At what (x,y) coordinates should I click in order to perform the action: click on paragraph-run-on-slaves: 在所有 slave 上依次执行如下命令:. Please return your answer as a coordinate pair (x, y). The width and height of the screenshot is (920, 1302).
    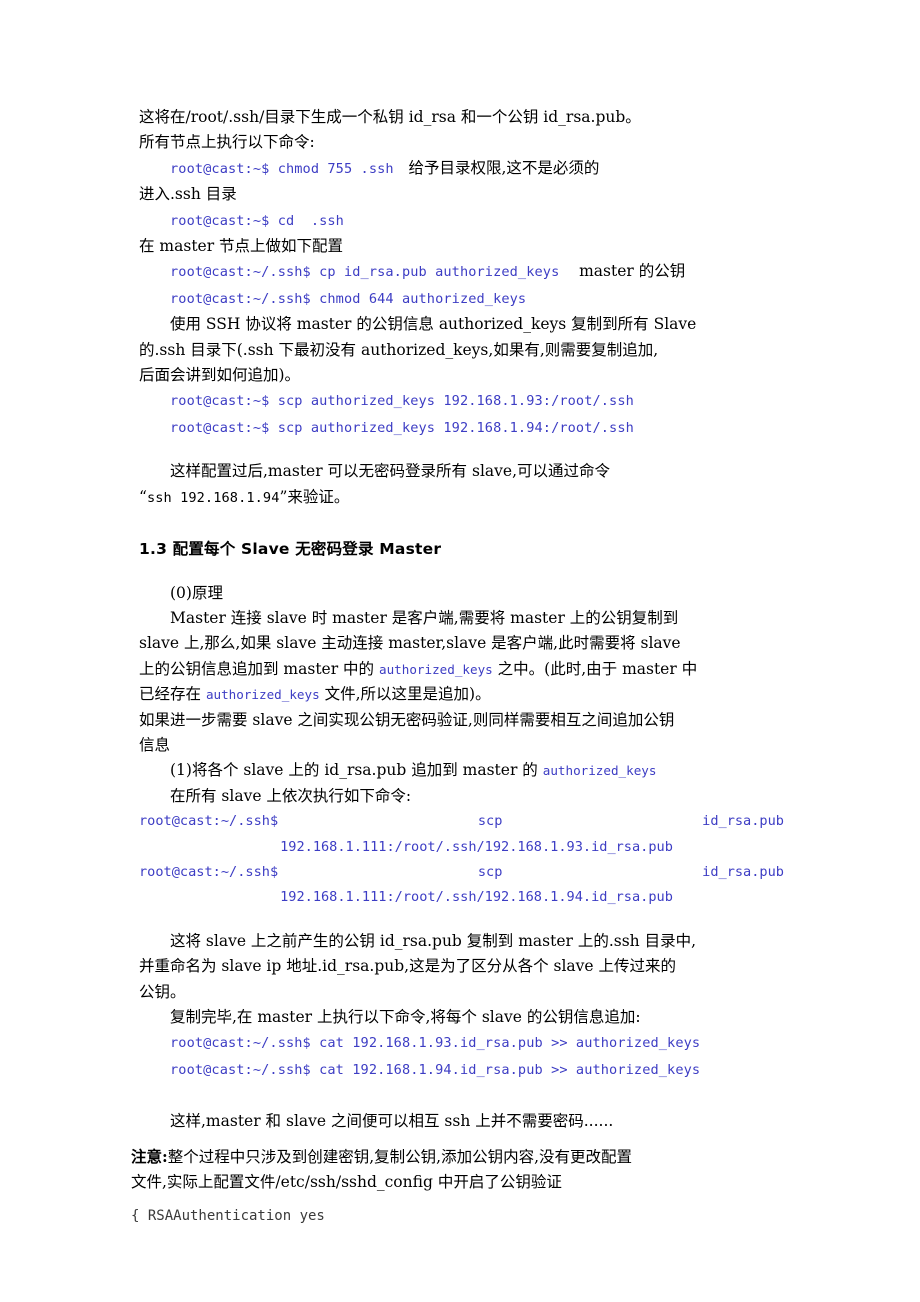
    Looking at the image, I should click on (291, 795).